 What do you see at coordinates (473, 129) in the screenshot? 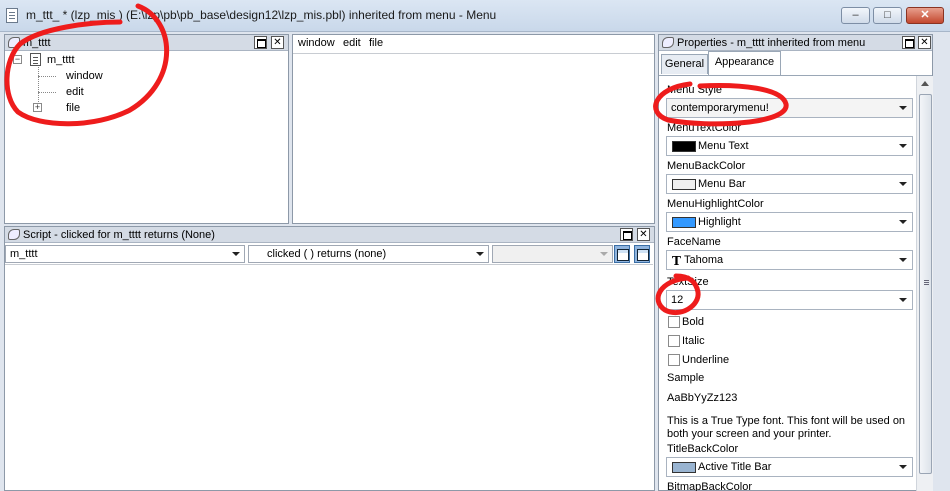
I see `menu-preview-pane` at bounding box center [473, 129].